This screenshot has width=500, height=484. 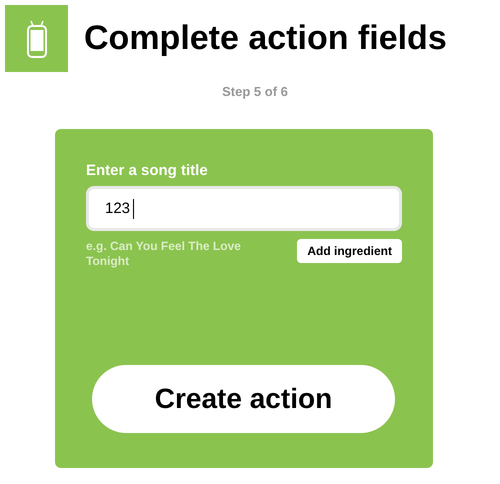 What do you see at coordinates (255, 91) in the screenshot?
I see `step-indicator: Step 5 of 6` at bounding box center [255, 91].